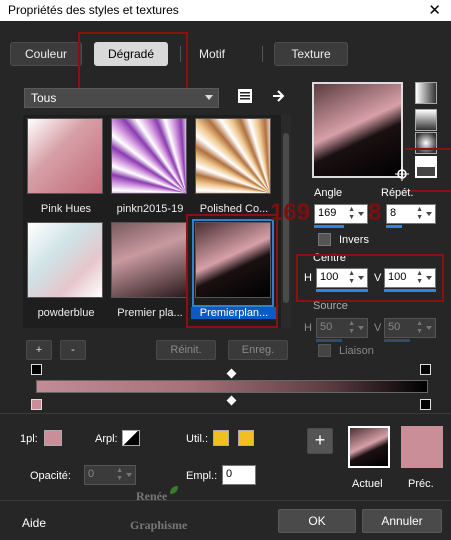 Image resolution: width=451 pixels, height=540 pixels. I want to click on linear-style-icon, so click(426, 93).